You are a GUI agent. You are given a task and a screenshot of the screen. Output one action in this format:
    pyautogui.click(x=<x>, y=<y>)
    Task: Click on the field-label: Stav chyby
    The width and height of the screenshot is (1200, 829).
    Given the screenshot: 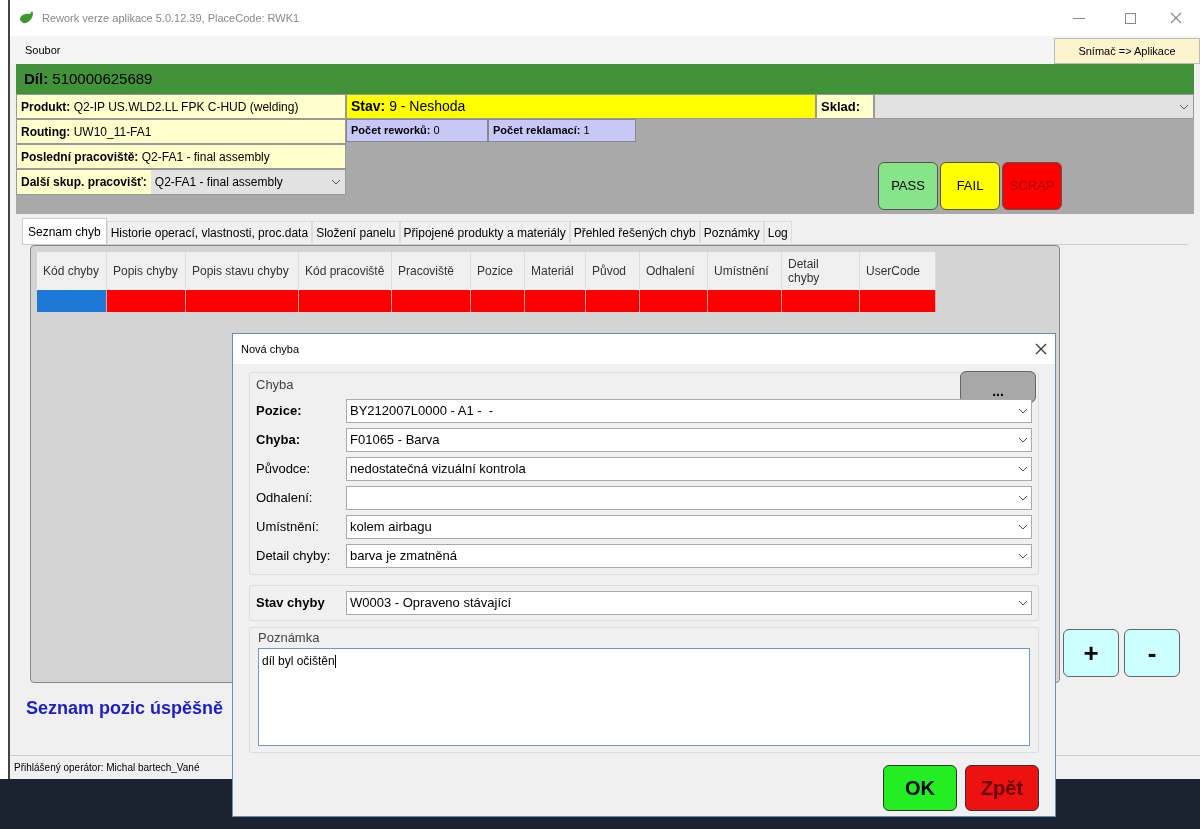 What is the action you would take?
    pyautogui.click(x=291, y=603)
    